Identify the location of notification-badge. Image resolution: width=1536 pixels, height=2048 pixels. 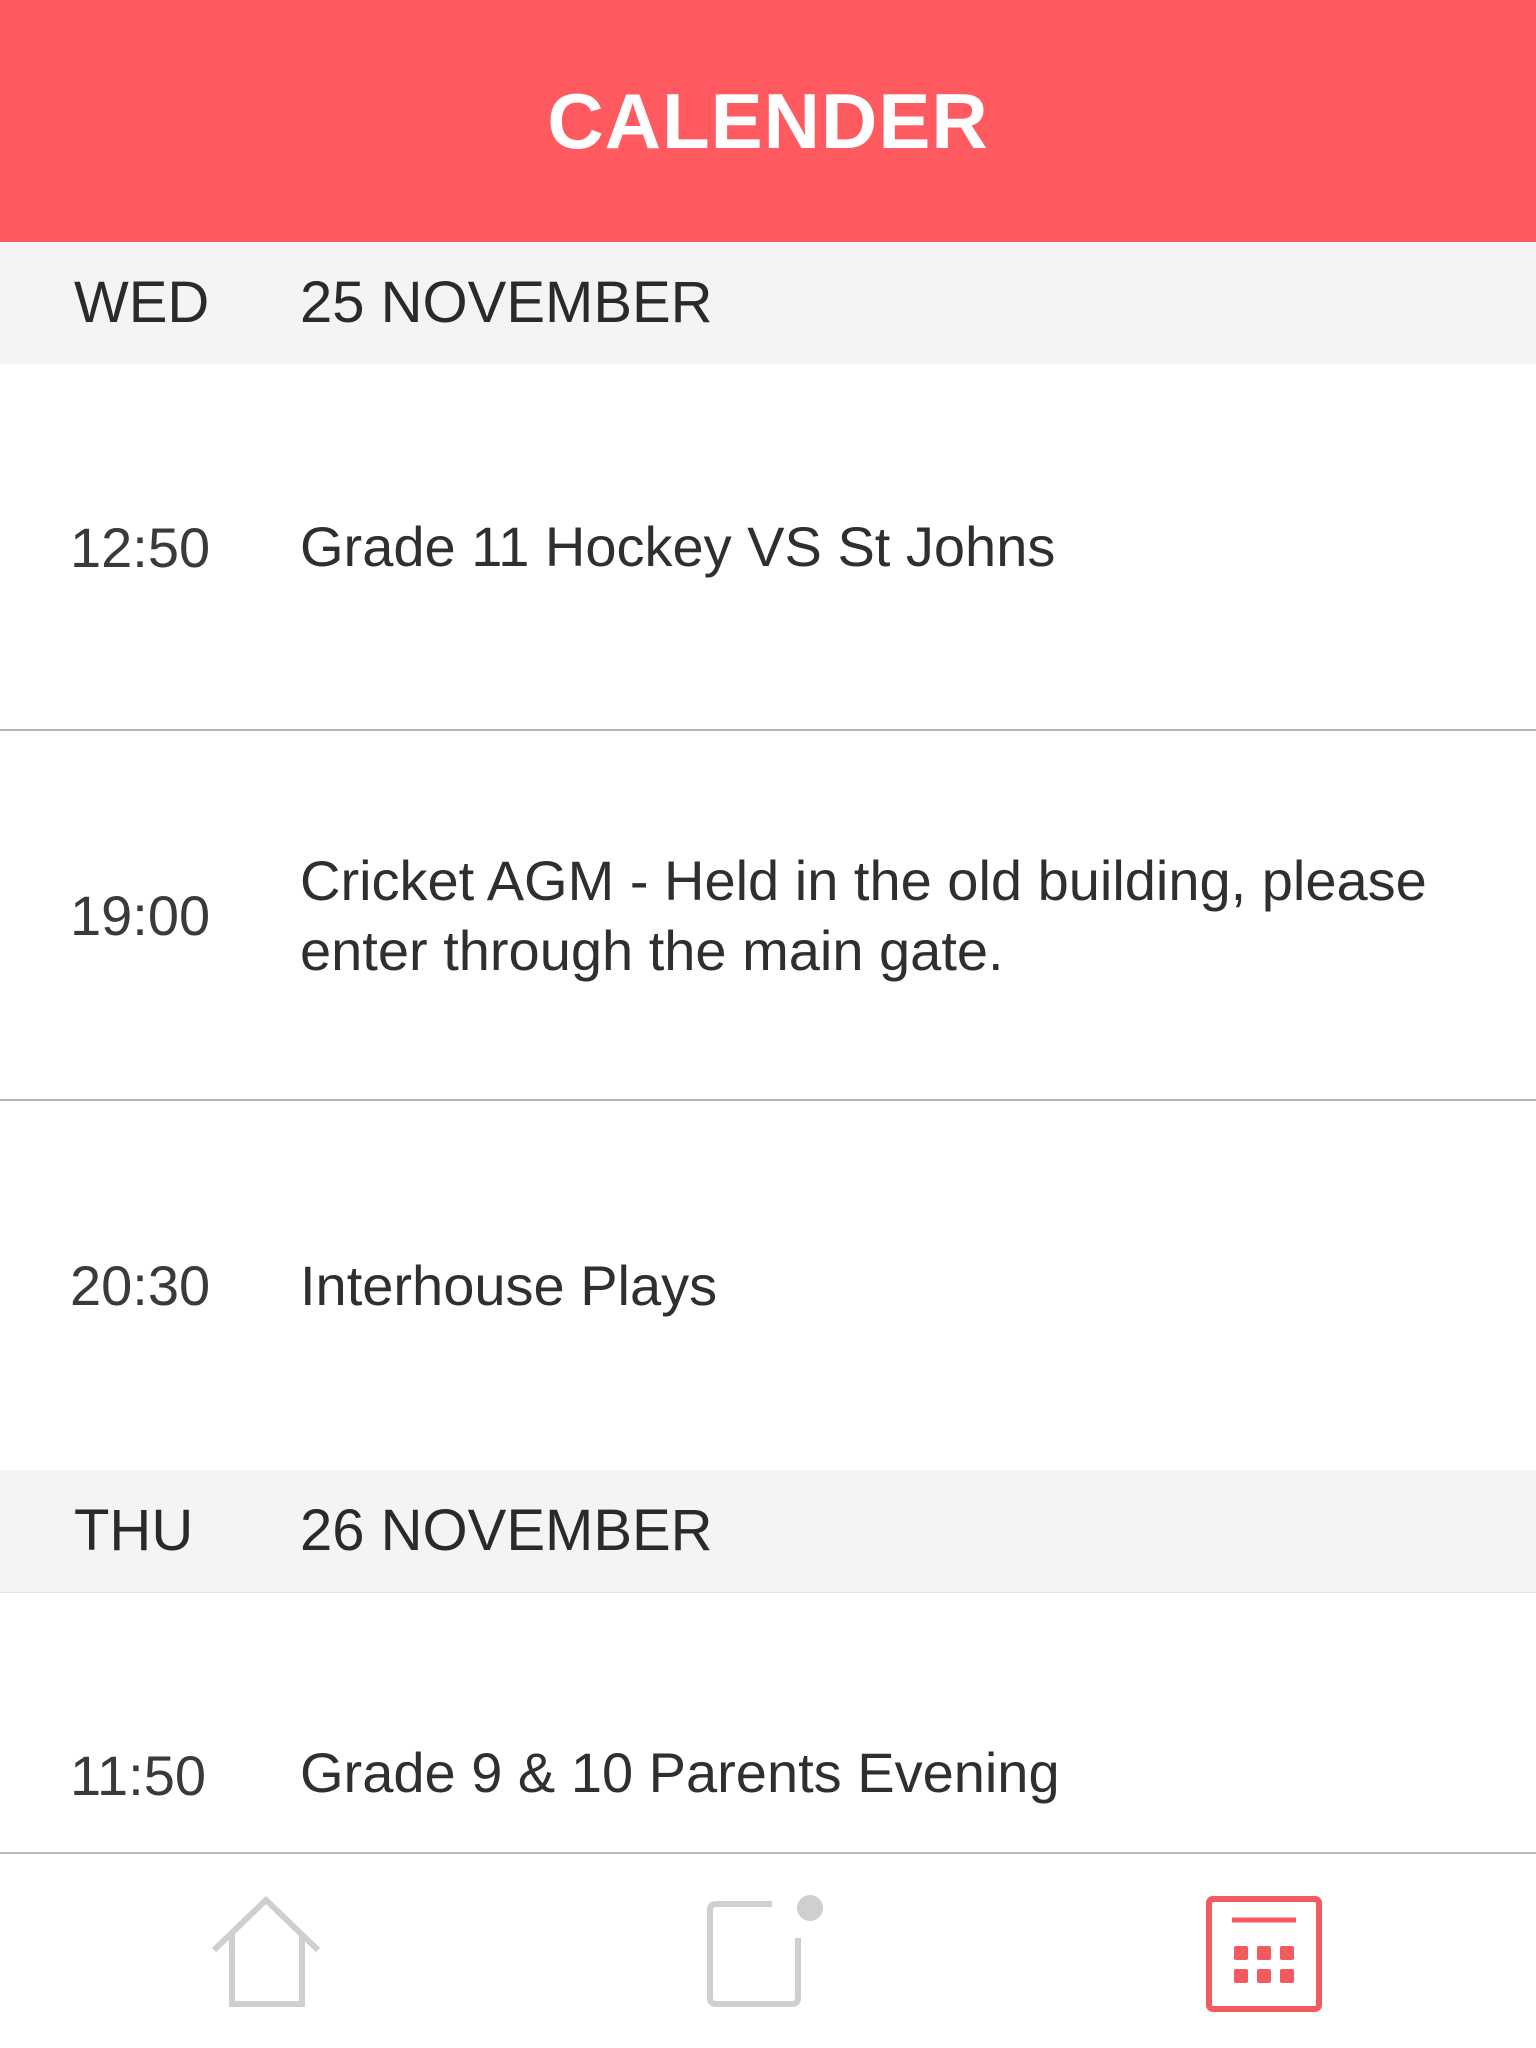
(810, 1908).